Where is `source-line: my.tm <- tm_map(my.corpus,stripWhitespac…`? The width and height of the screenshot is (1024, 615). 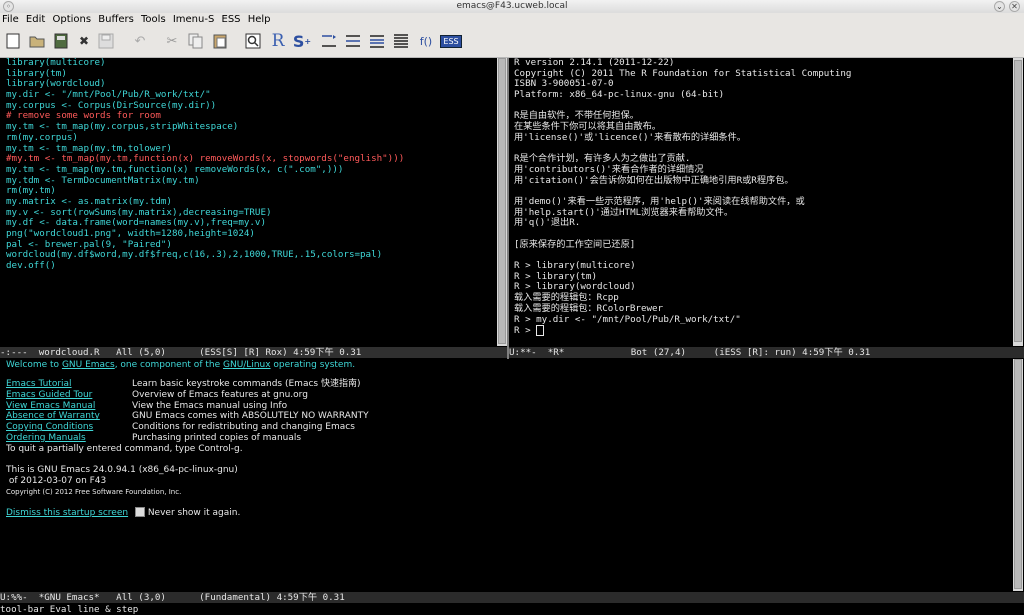 source-line: my.tm <- tm_map(my.corpus,stripWhitespac… is located at coordinates (250, 127).